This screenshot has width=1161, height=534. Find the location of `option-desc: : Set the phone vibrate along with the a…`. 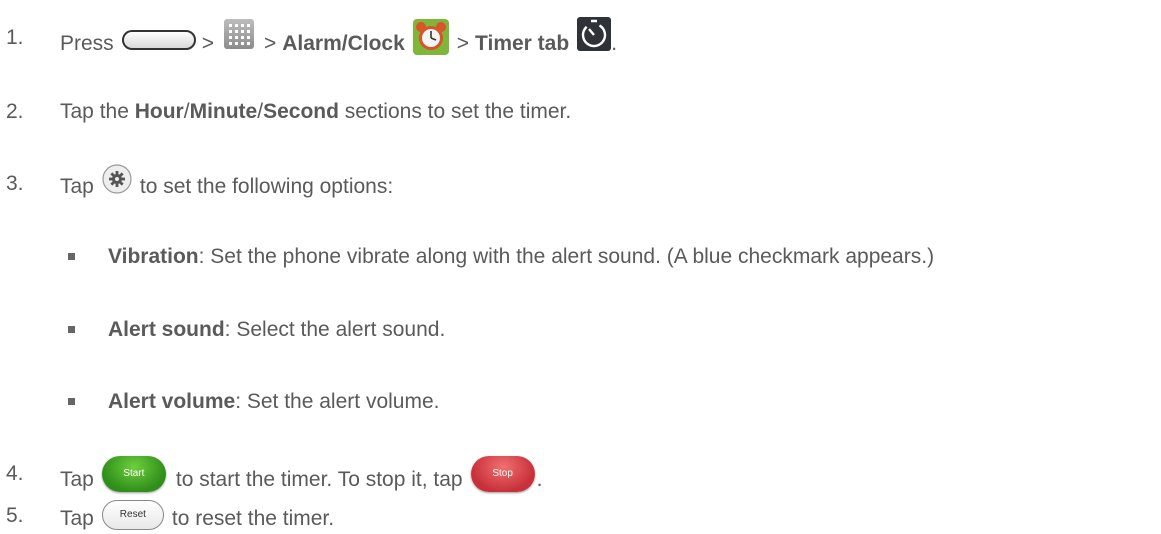

option-desc: : Set the phone vibrate along with the a… is located at coordinates (566, 256).